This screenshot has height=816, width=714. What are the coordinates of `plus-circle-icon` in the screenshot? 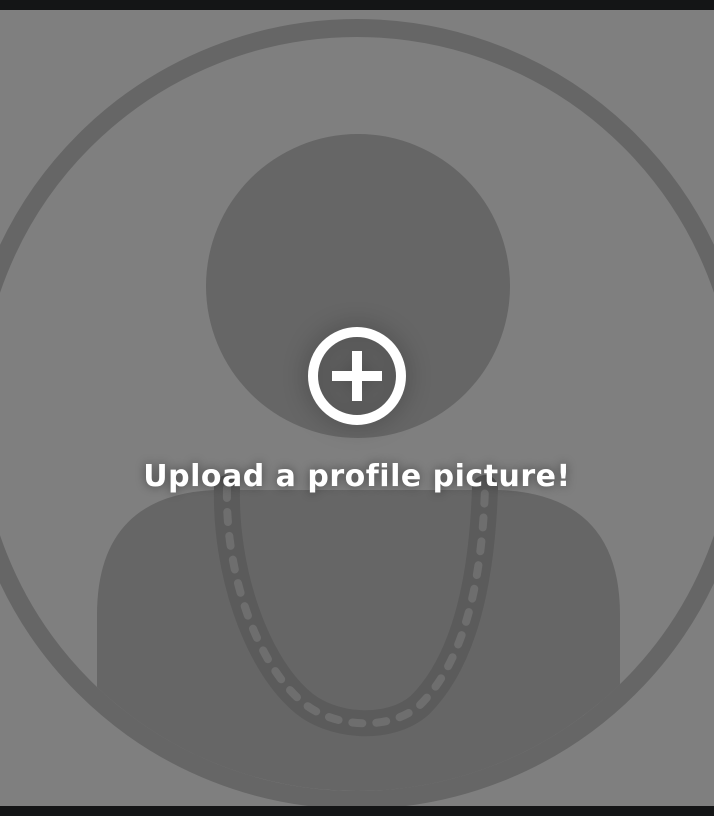 It's located at (357, 376).